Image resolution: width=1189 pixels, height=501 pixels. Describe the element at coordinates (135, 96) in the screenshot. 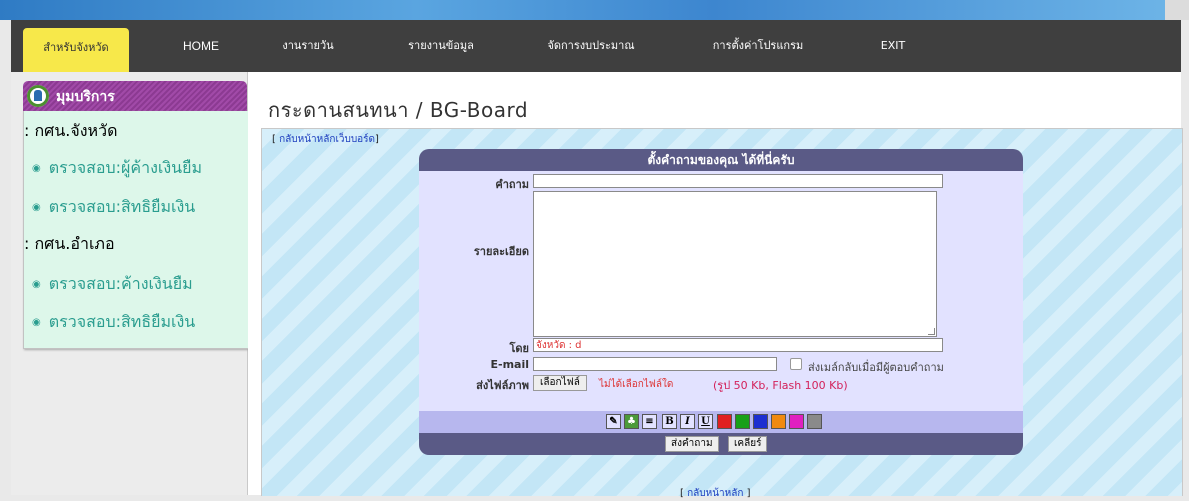

I see `sidebar-header: มุมบริการ` at that location.